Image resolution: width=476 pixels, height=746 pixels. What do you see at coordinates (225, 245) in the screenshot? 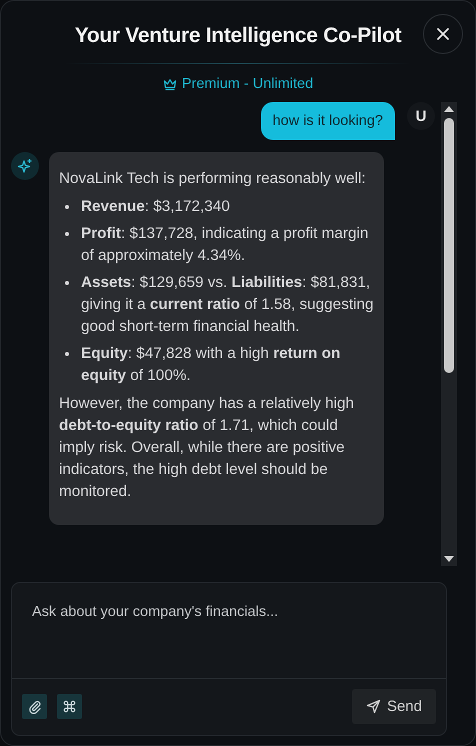
I see `list-item: Profit: $137,728, indicating a profit margin of approximately 4.34%.` at bounding box center [225, 245].